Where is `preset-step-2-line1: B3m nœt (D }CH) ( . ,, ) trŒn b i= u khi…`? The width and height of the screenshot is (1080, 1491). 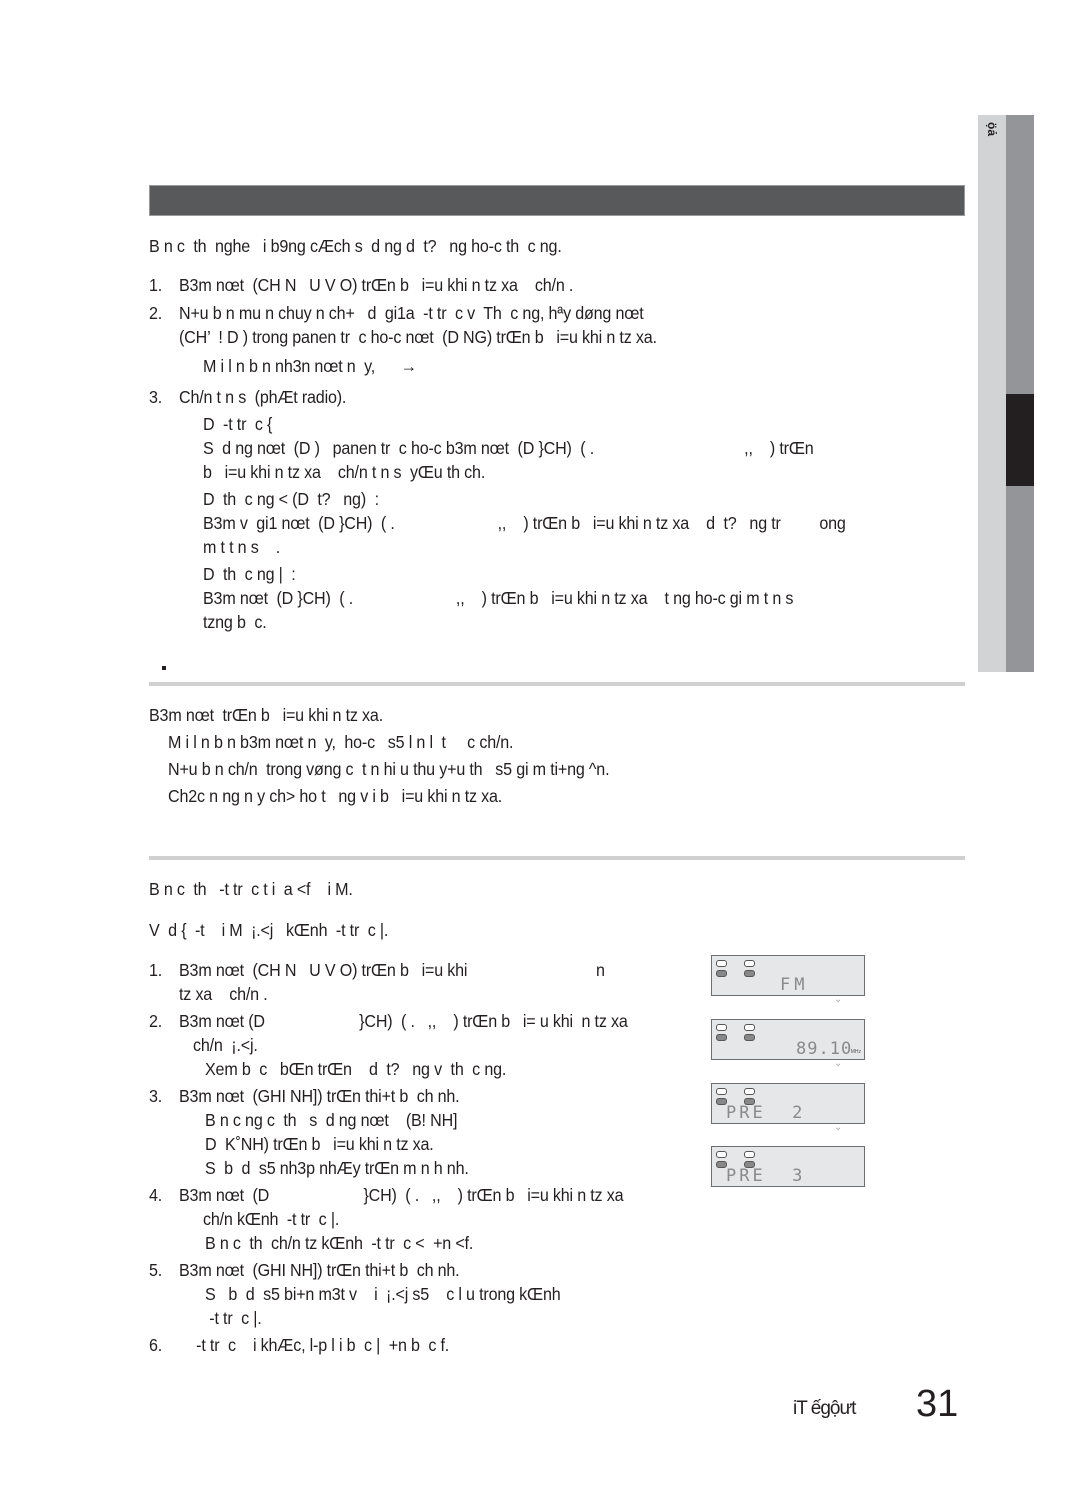 preset-step-2-line1: B3m nœt (D }CH) ( . ,, ) trŒn b i= u khi… is located at coordinates (403, 1021).